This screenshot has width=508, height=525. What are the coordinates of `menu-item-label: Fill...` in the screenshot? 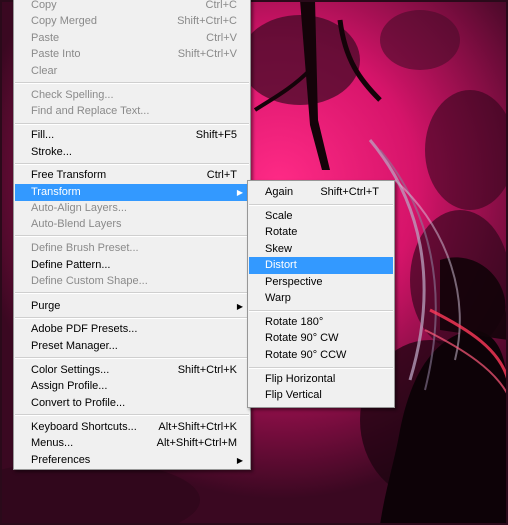 It's located at (43, 135).